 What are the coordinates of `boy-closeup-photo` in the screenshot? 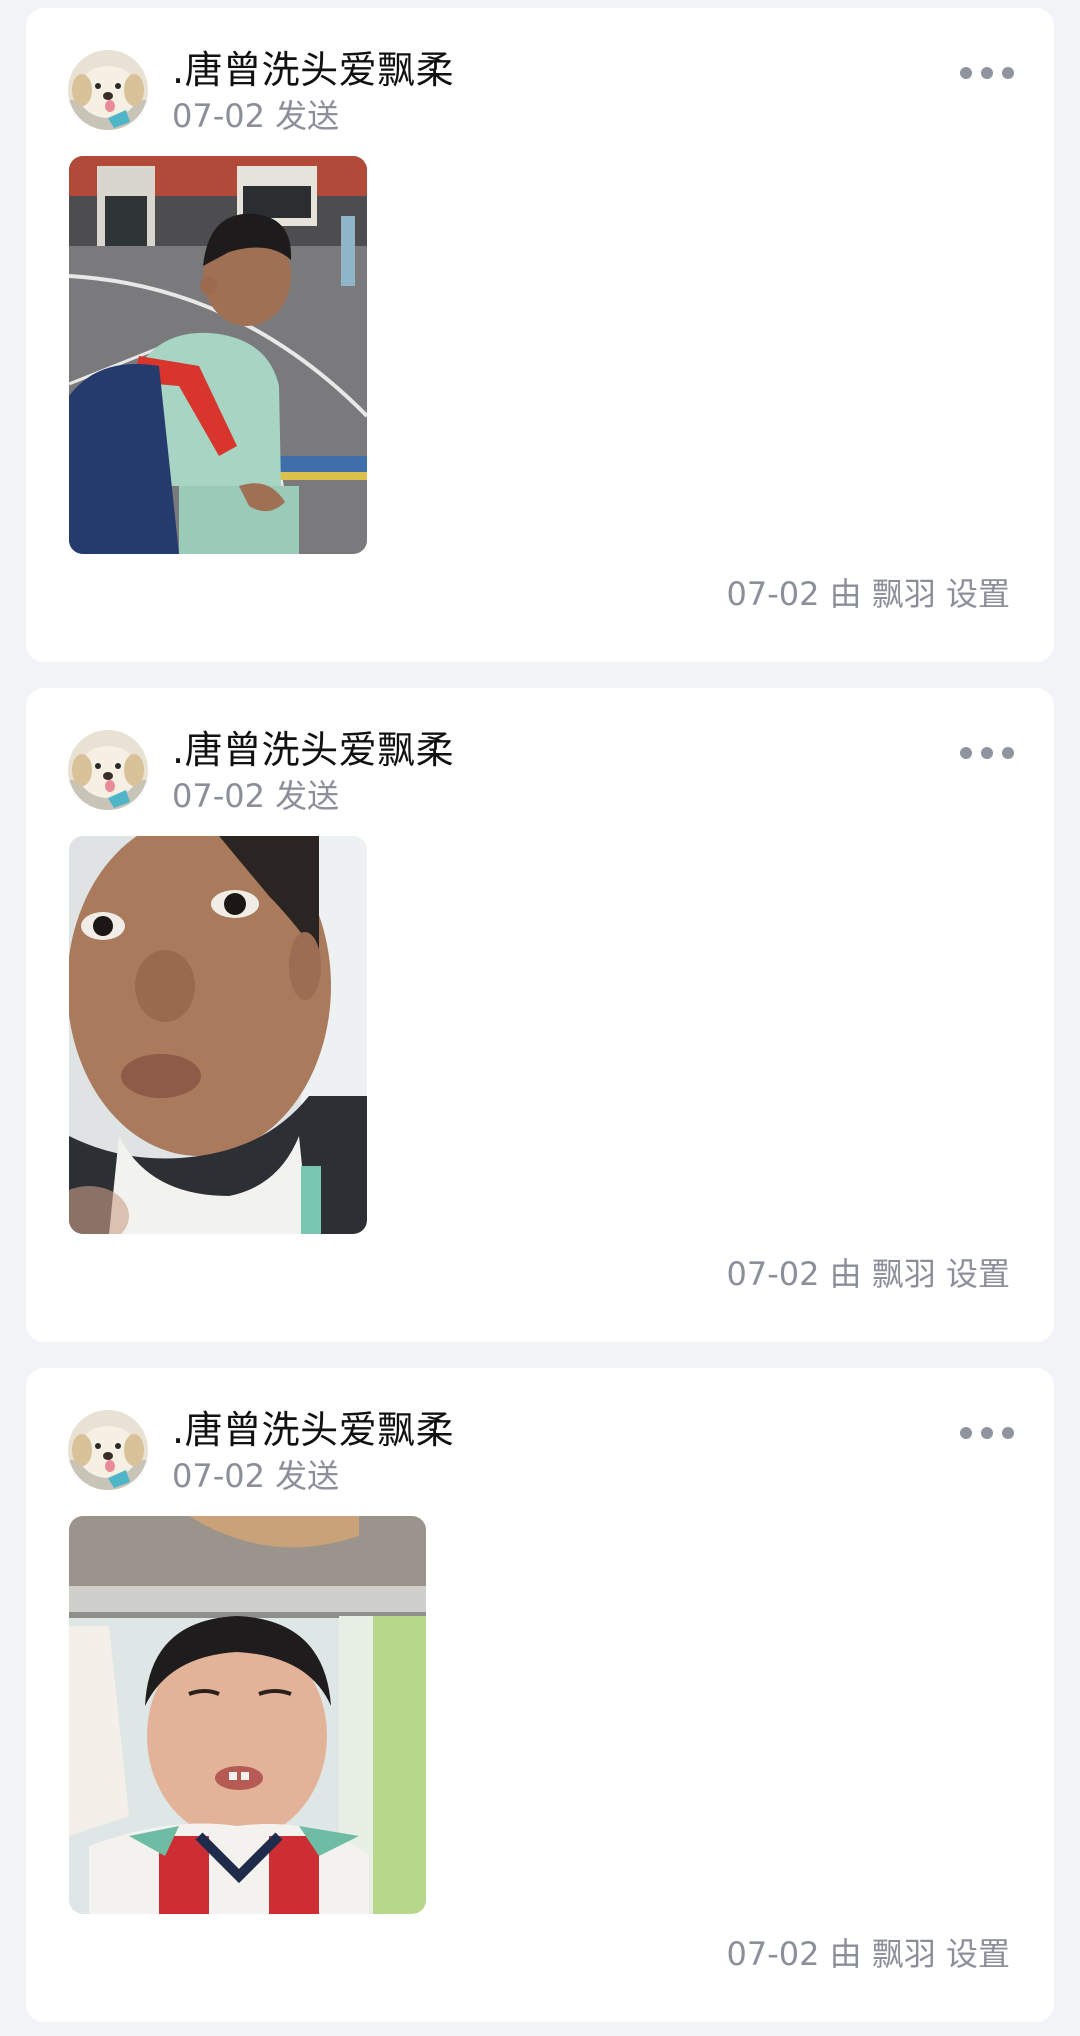 It's located at (218, 1035).